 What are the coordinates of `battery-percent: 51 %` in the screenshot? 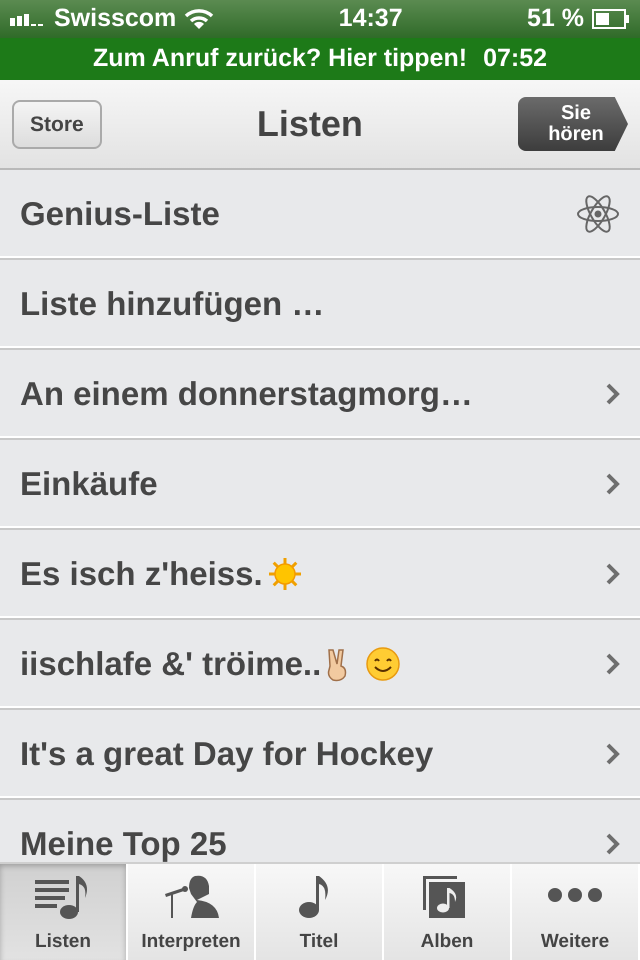 It's located at (555, 18).